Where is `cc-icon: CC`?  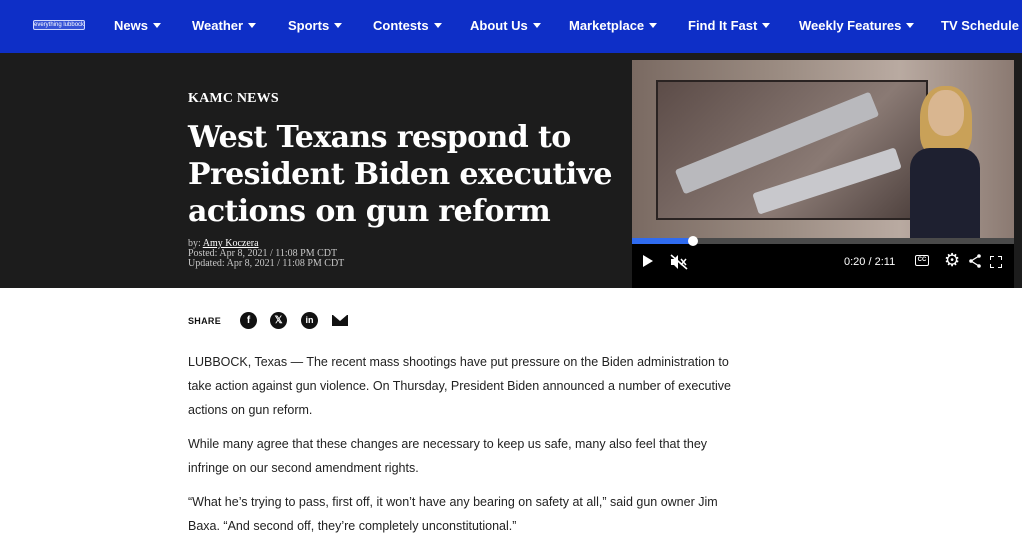 cc-icon: CC is located at coordinates (922, 260).